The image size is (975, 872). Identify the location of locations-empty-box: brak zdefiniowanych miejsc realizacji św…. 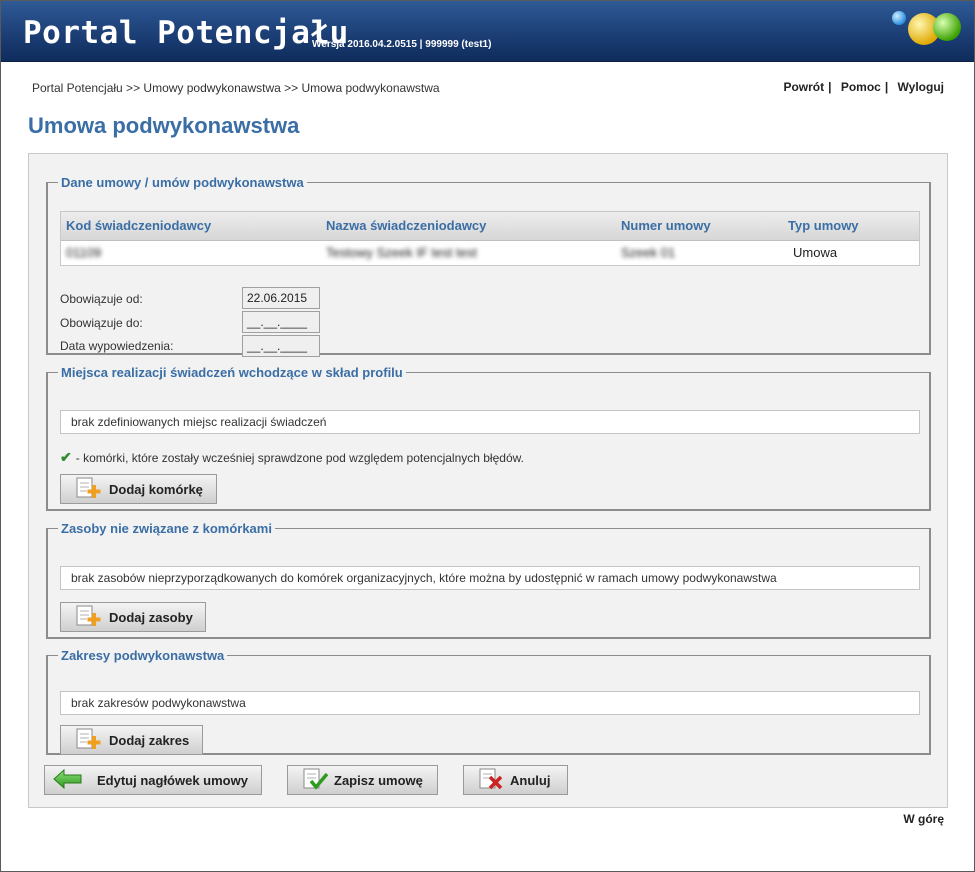
(490, 422).